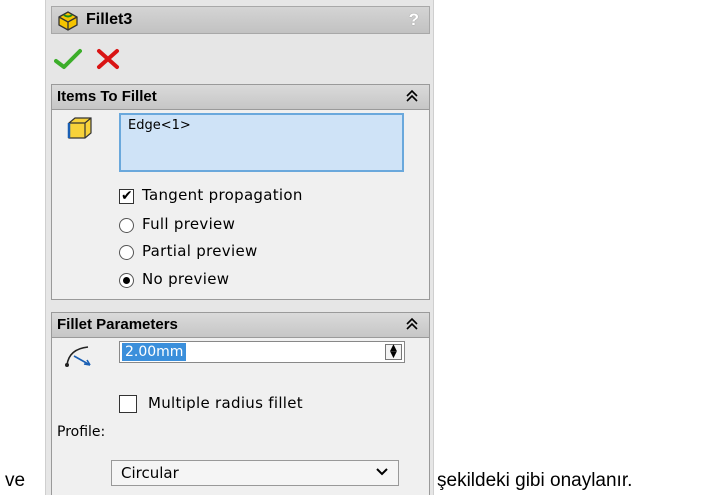 The width and height of the screenshot is (717, 495). Describe the element at coordinates (68, 59) in the screenshot. I see `ok-button` at that location.